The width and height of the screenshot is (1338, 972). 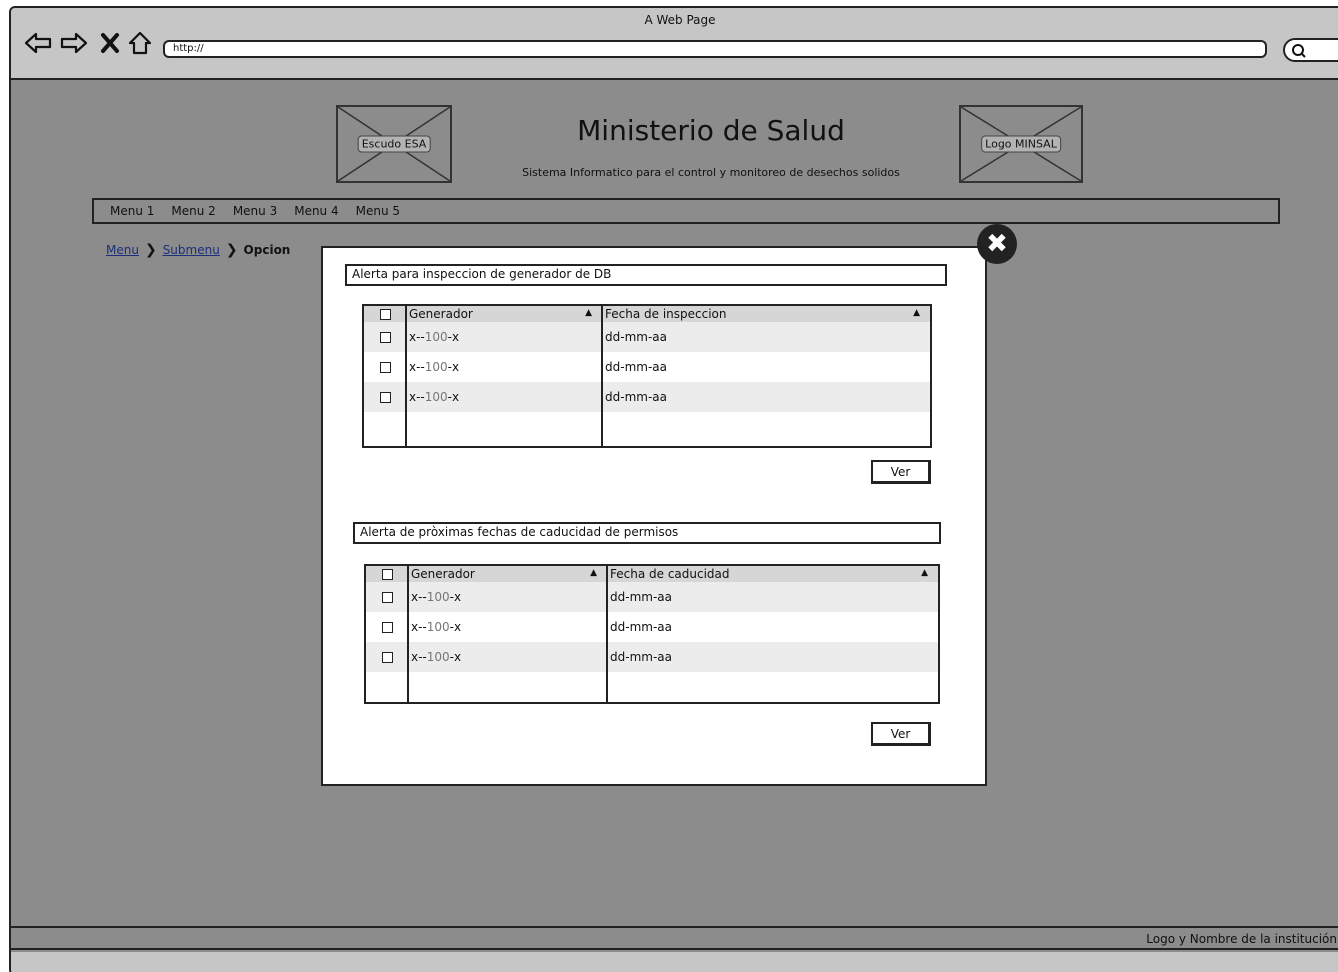 I want to click on footer-text: Logo y Nombre de la institución, so click(x=1241, y=939).